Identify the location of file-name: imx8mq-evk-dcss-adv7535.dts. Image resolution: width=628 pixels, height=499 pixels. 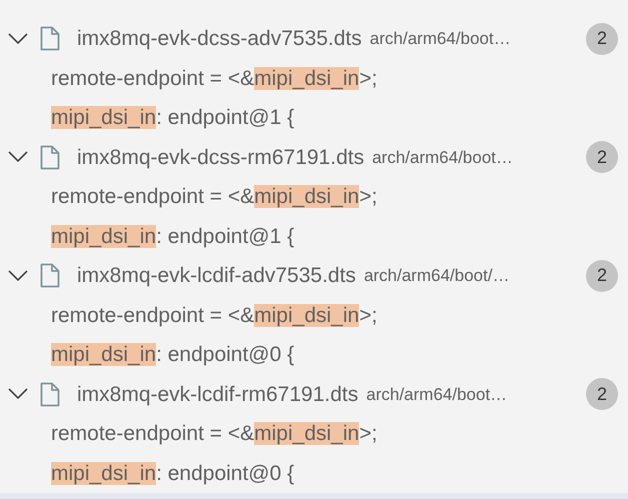
(219, 39).